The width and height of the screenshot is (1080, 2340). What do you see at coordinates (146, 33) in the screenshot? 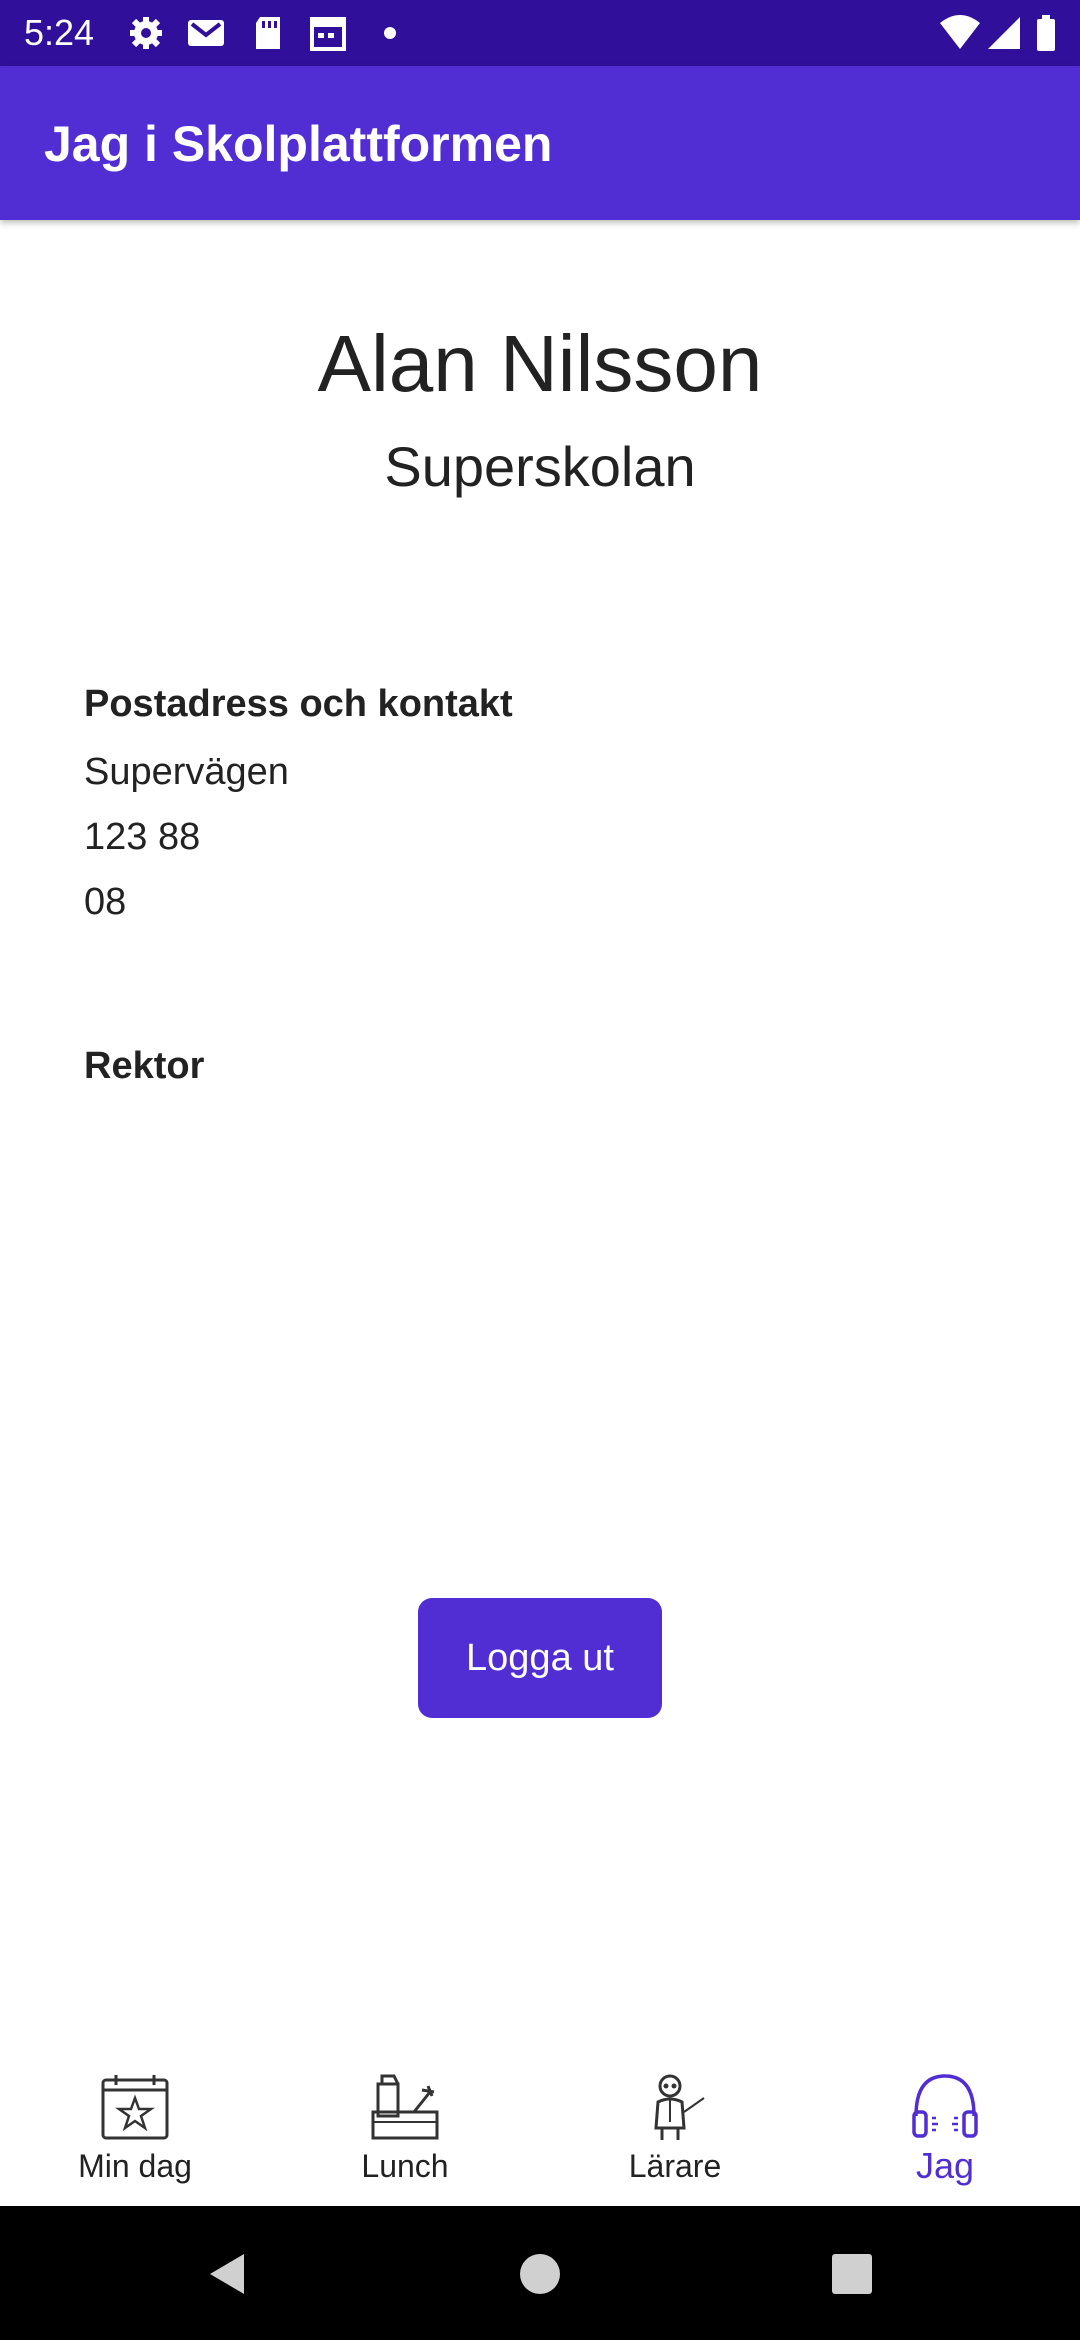
I see `settings-icon` at bounding box center [146, 33].